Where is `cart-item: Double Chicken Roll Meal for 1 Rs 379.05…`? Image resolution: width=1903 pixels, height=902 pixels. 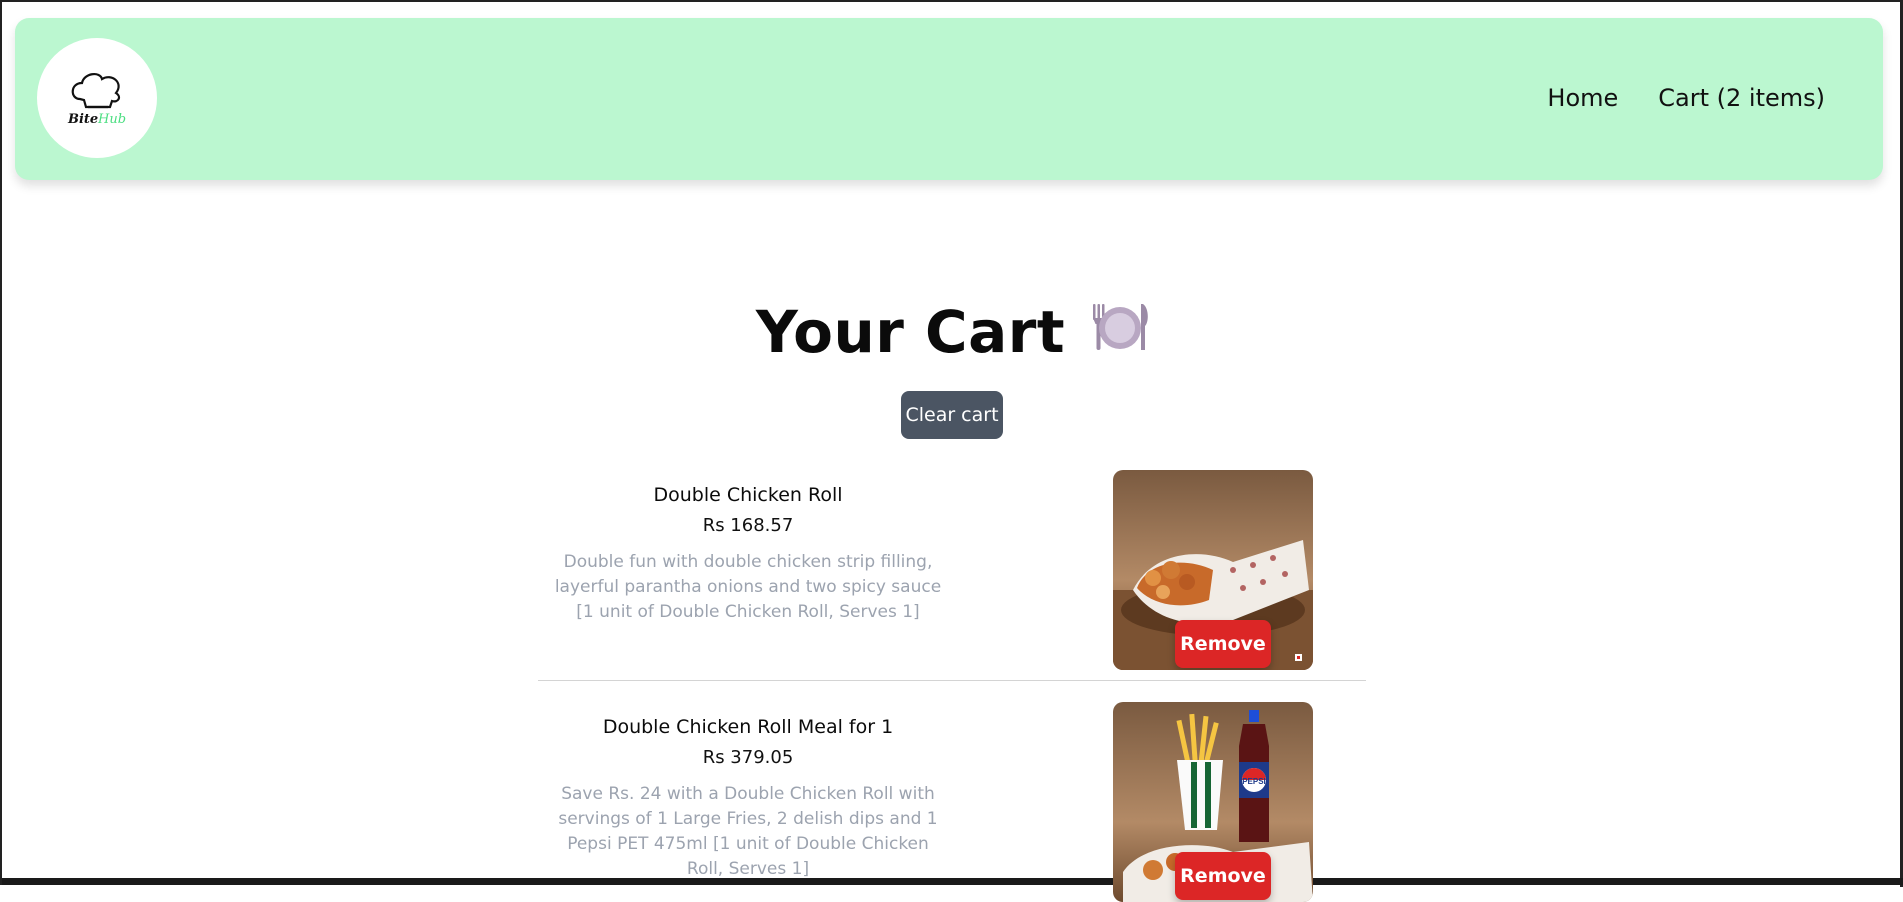
cart-item: Double Chicken Roll Meal for 1 Rs 379.05… is located at coordinates (952, 802).